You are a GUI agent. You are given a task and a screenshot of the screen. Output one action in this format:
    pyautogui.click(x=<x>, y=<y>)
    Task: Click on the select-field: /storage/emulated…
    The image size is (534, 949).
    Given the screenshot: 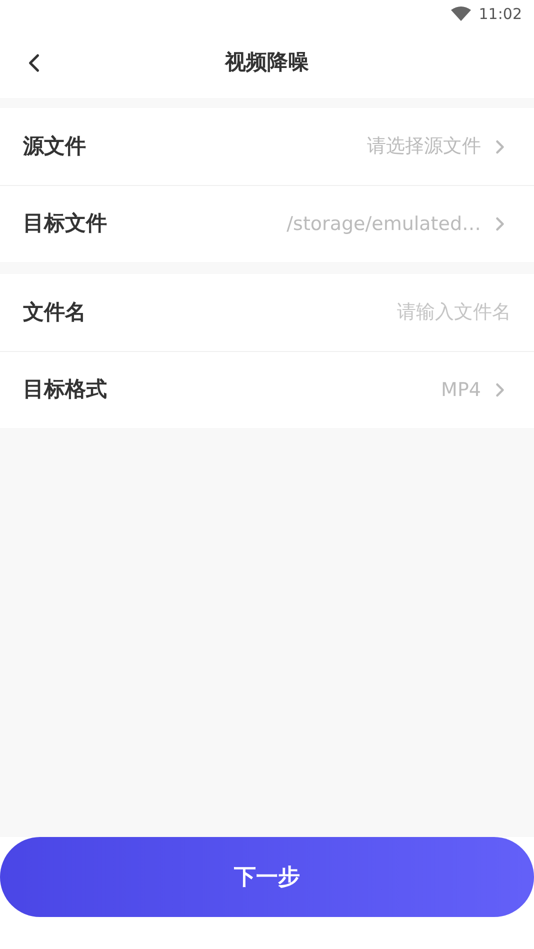 What is the action you would take?
    pyautogui.click(x=398, y=224)
    